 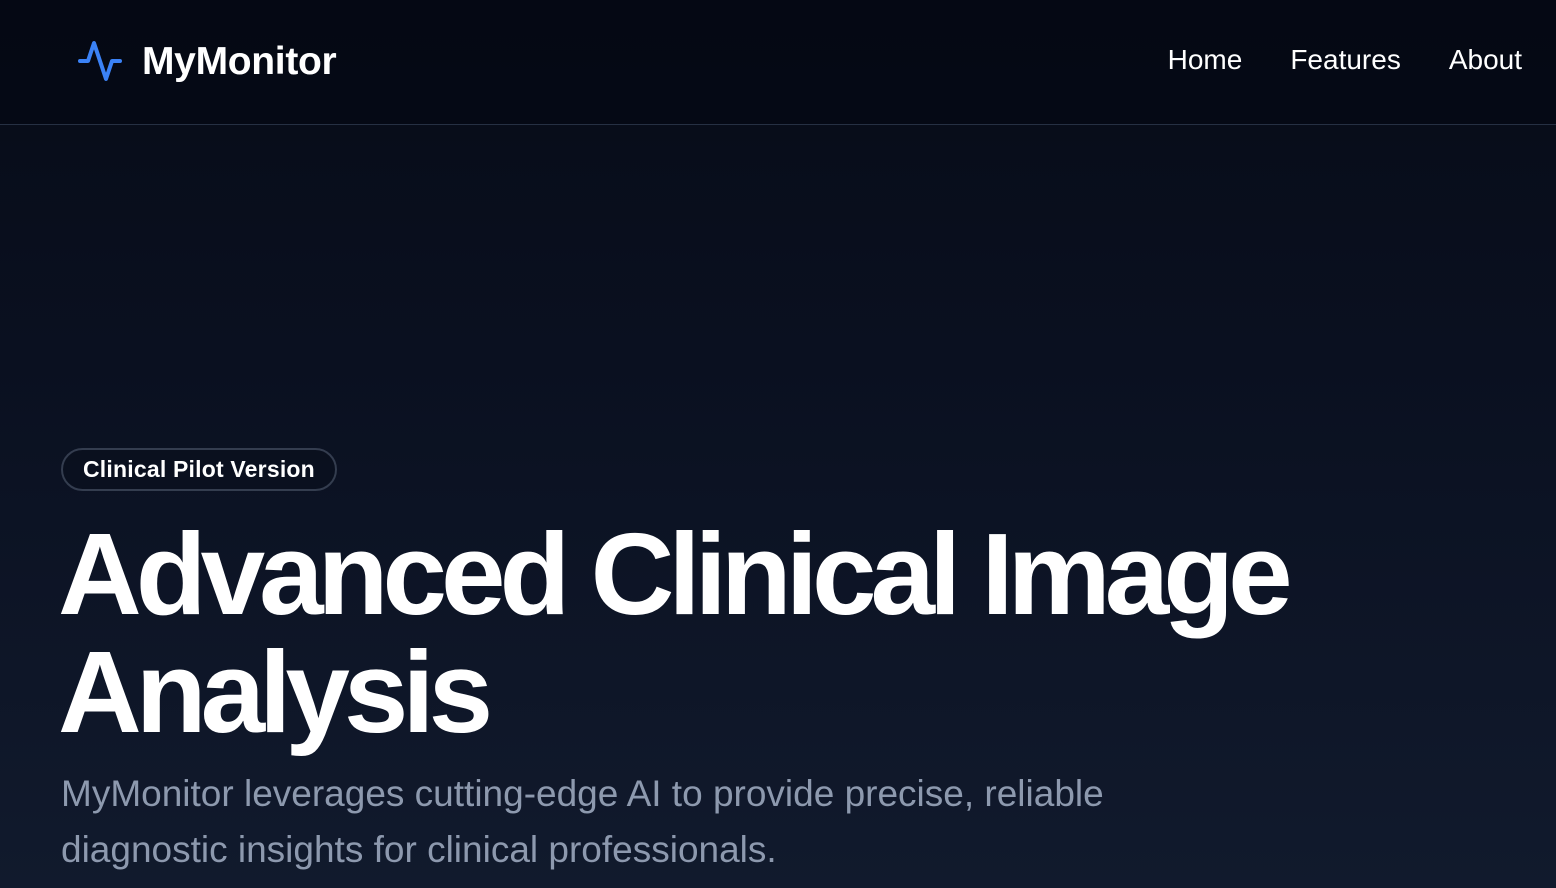 I want to click on version-badge: Clinical Pilot Version, so click(x=199, y=469).